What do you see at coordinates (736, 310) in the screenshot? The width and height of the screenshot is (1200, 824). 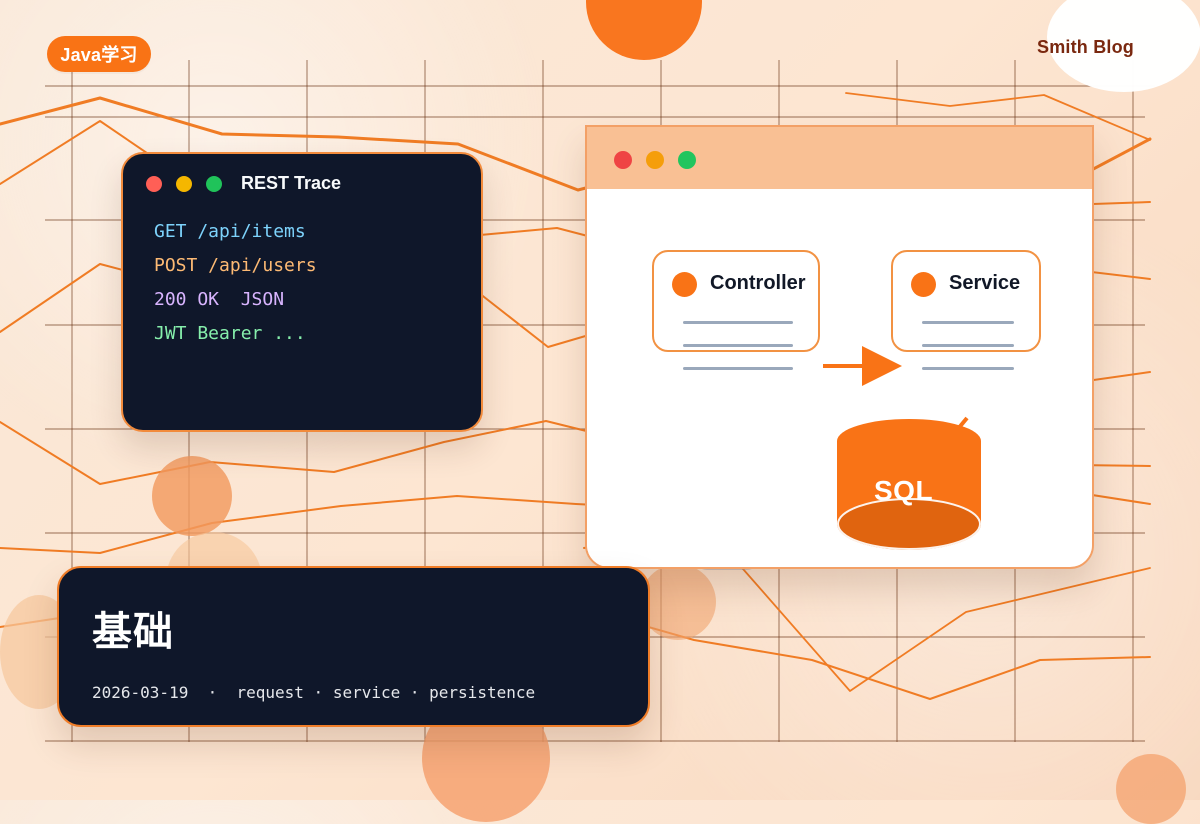 I see `controller-node: Controller` at bounding box center [736, 310].